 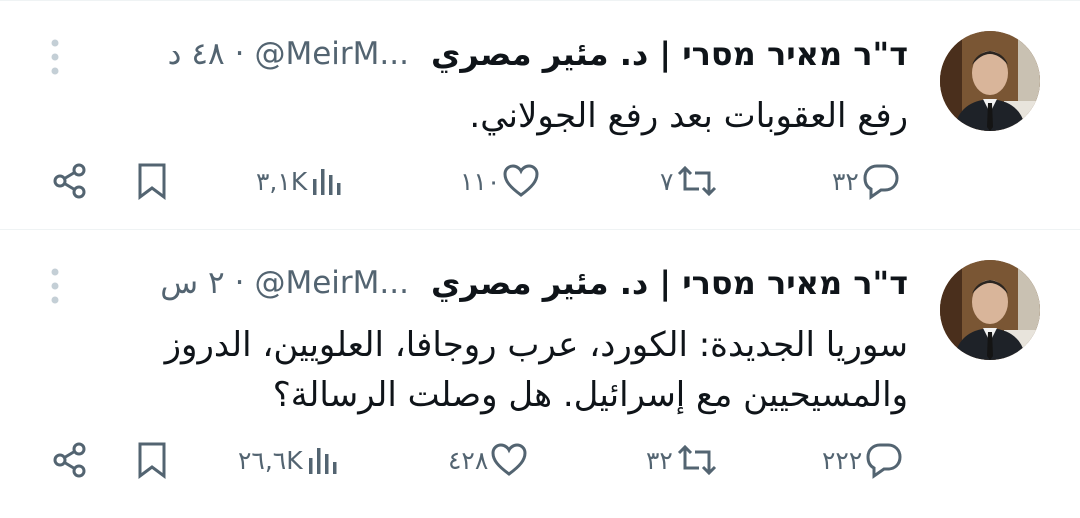 What do you see at coordinates (667, 181) in the screenshot?
I see `reposts-count: ٧` at bounding box center [667, 181].